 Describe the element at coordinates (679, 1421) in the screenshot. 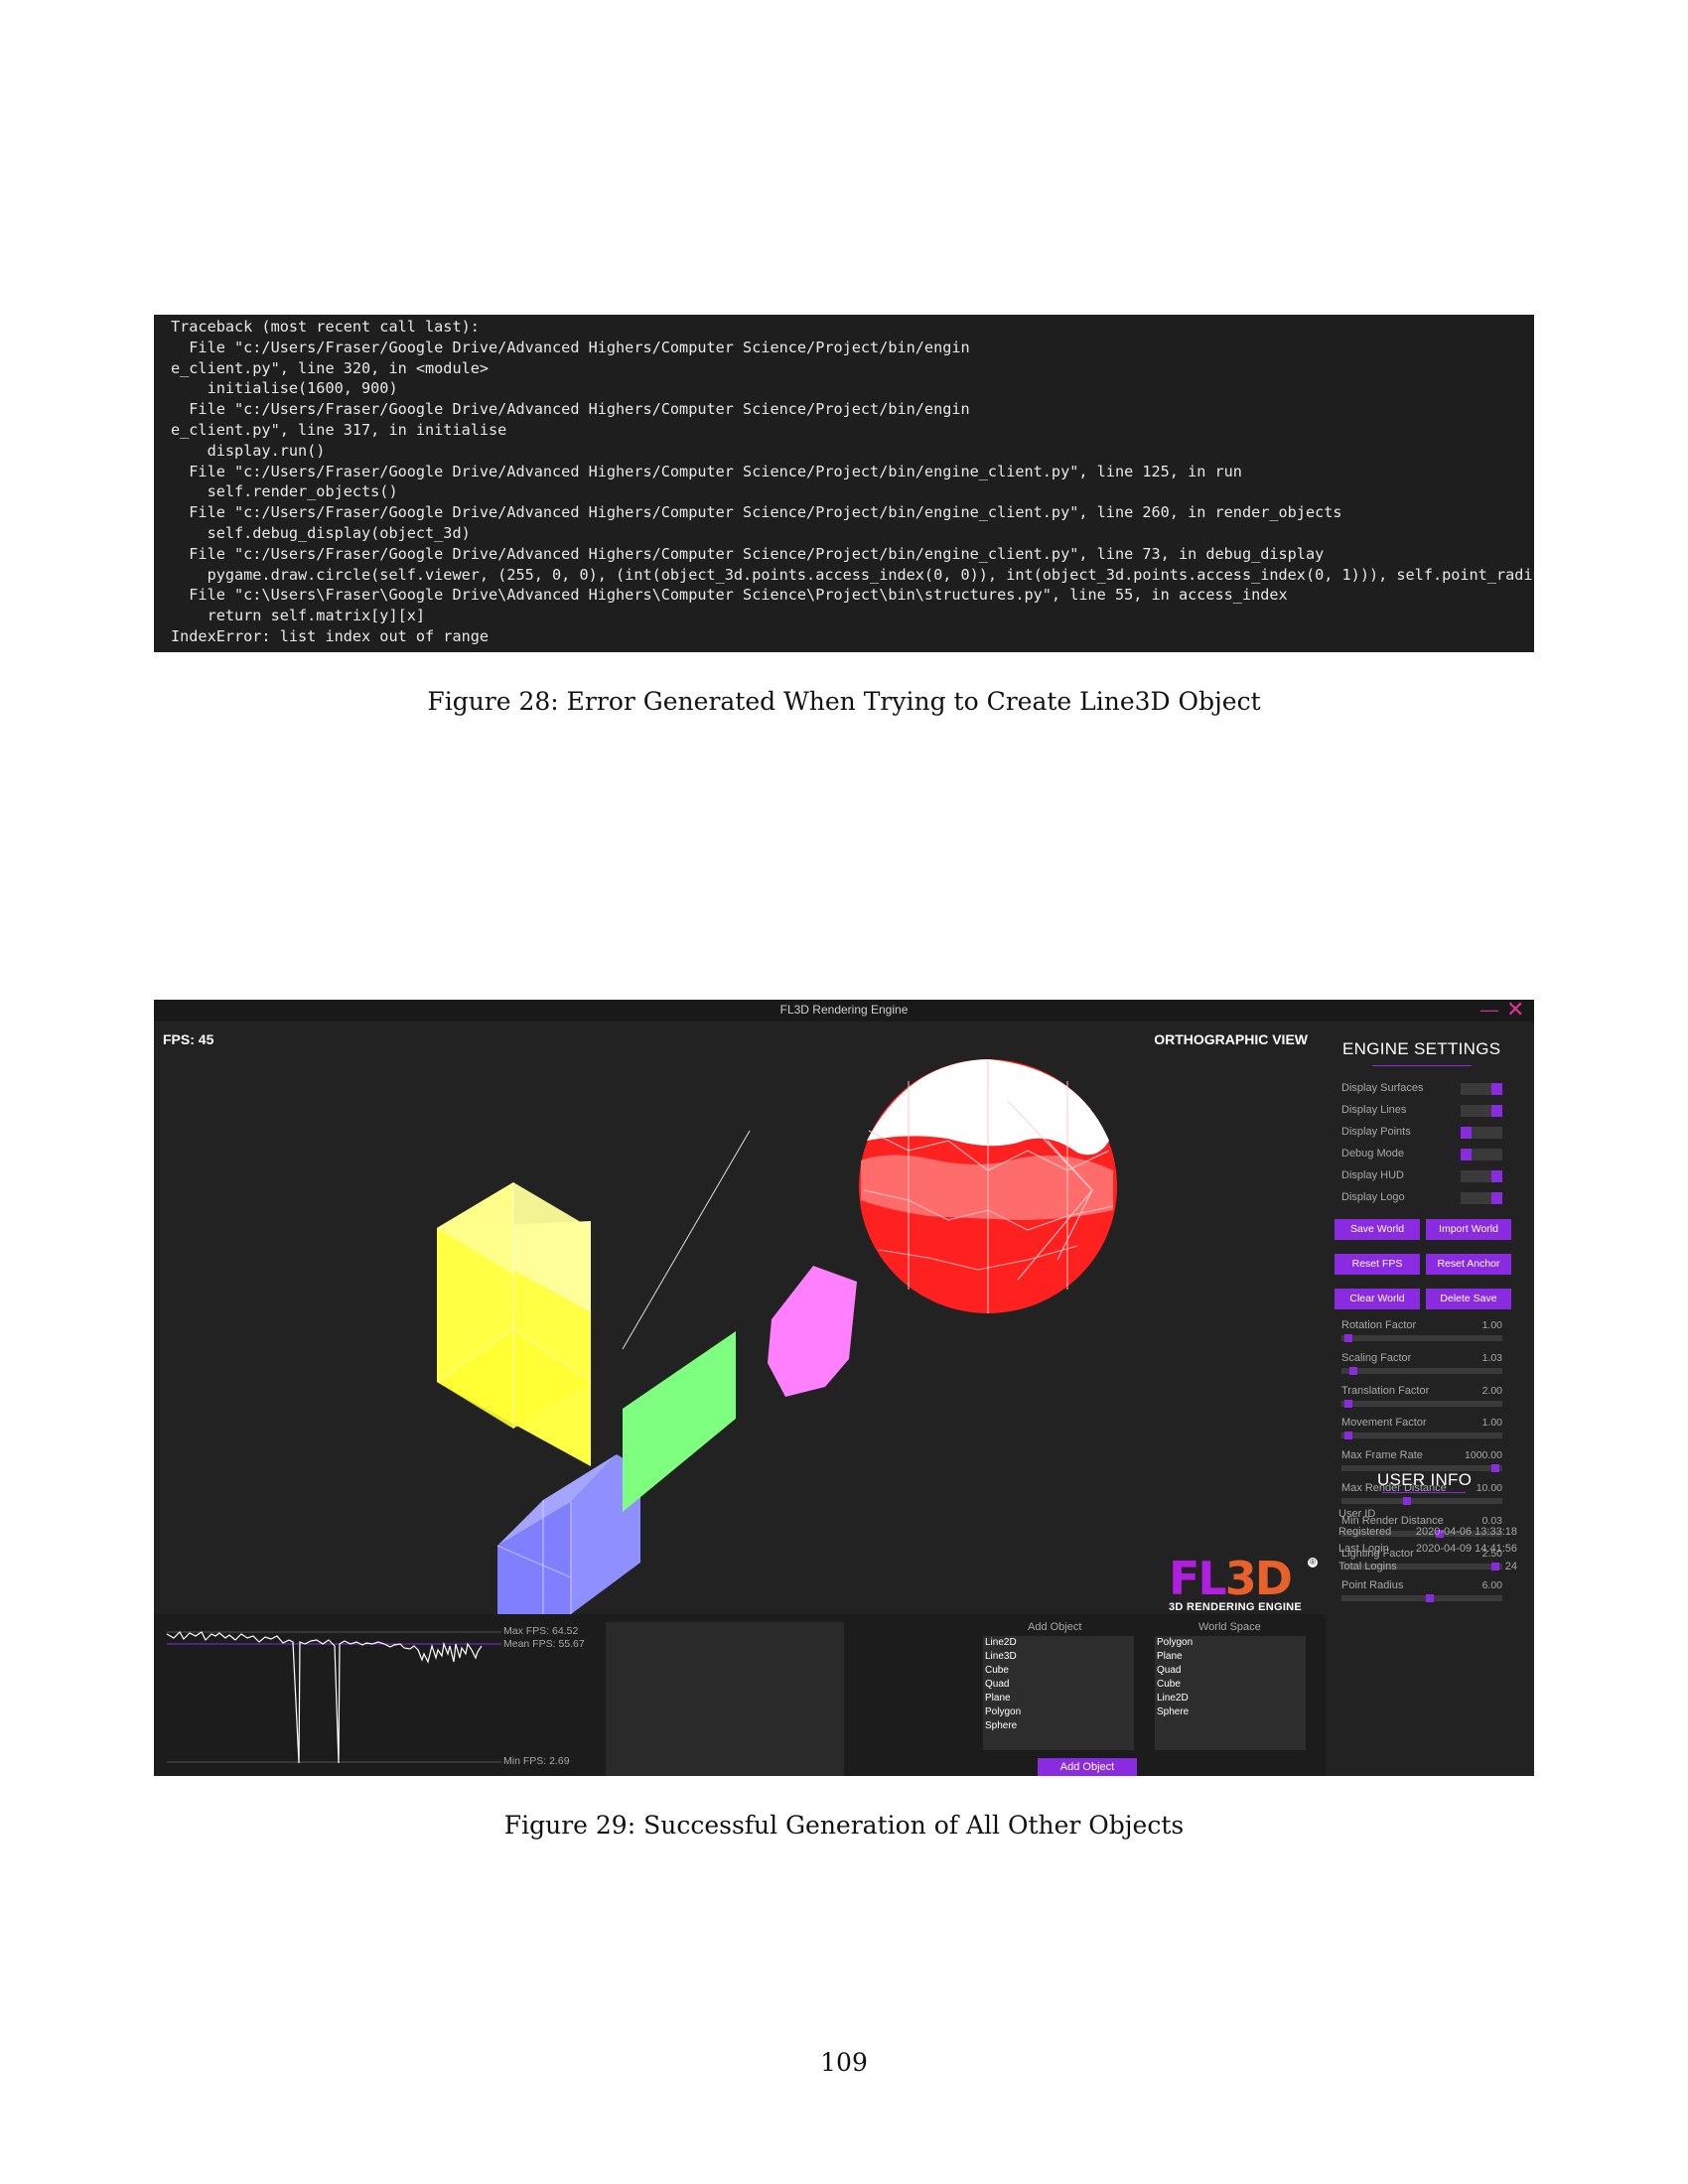

I see `plane-object` at that location.